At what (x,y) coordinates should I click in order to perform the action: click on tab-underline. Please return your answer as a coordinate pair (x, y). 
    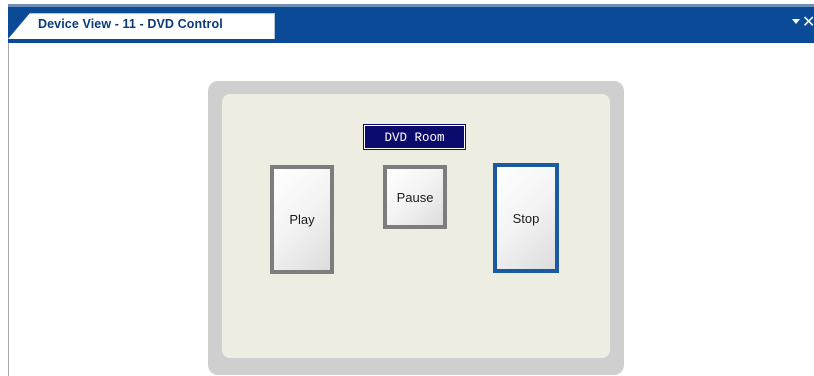
    Looking at the image, I should click on (411, 42).